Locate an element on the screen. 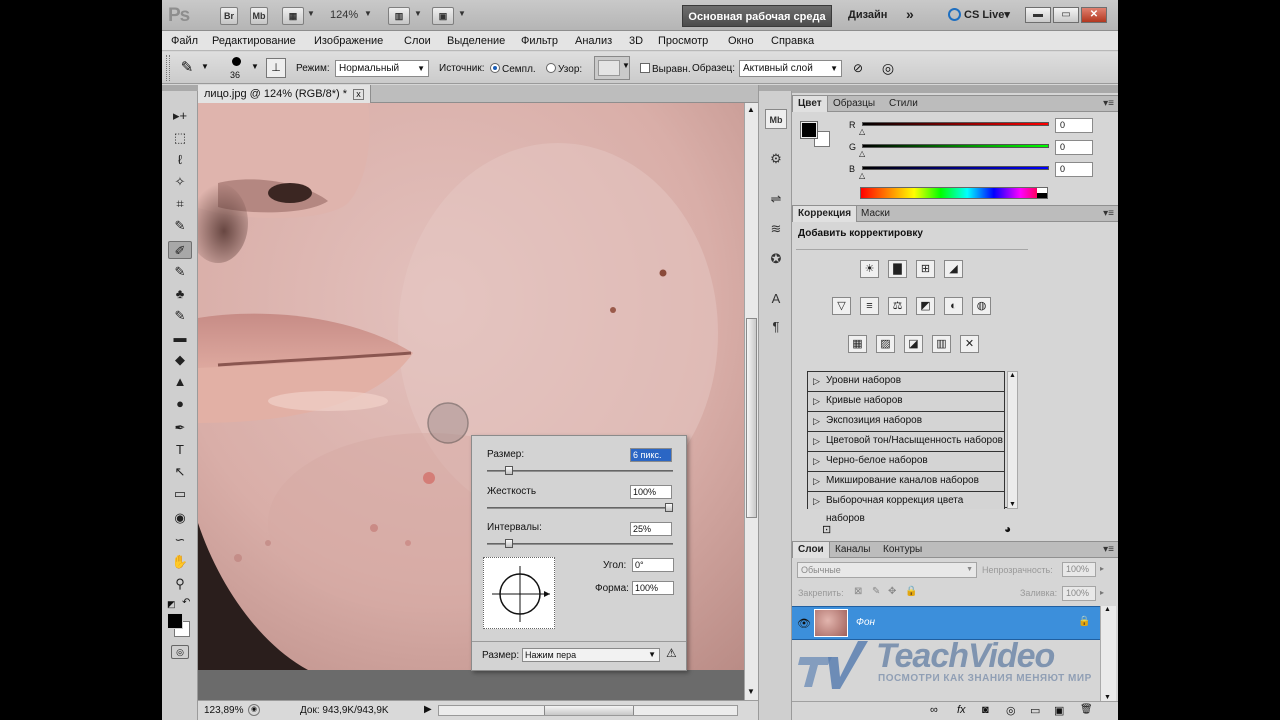 The height and width of the screenshot is (720, 1280). rectangle-tool-icon: ▭ is located at coordinates (180, 494).